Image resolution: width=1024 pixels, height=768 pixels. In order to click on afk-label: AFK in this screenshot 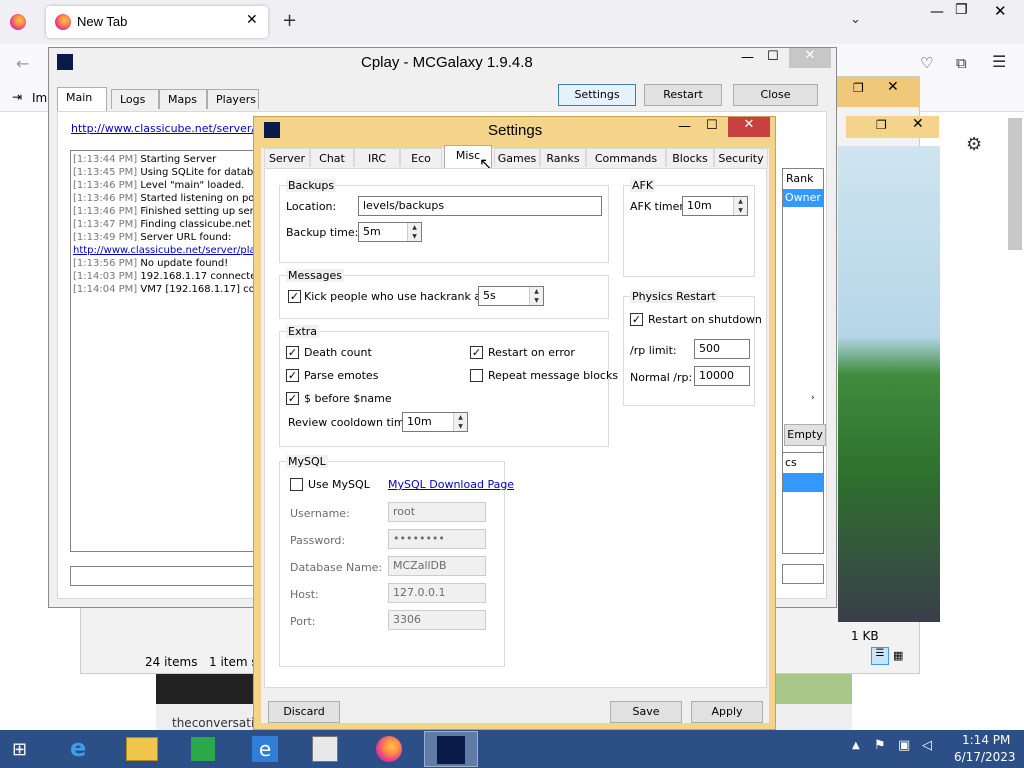, I will do `click(643, 185)`.